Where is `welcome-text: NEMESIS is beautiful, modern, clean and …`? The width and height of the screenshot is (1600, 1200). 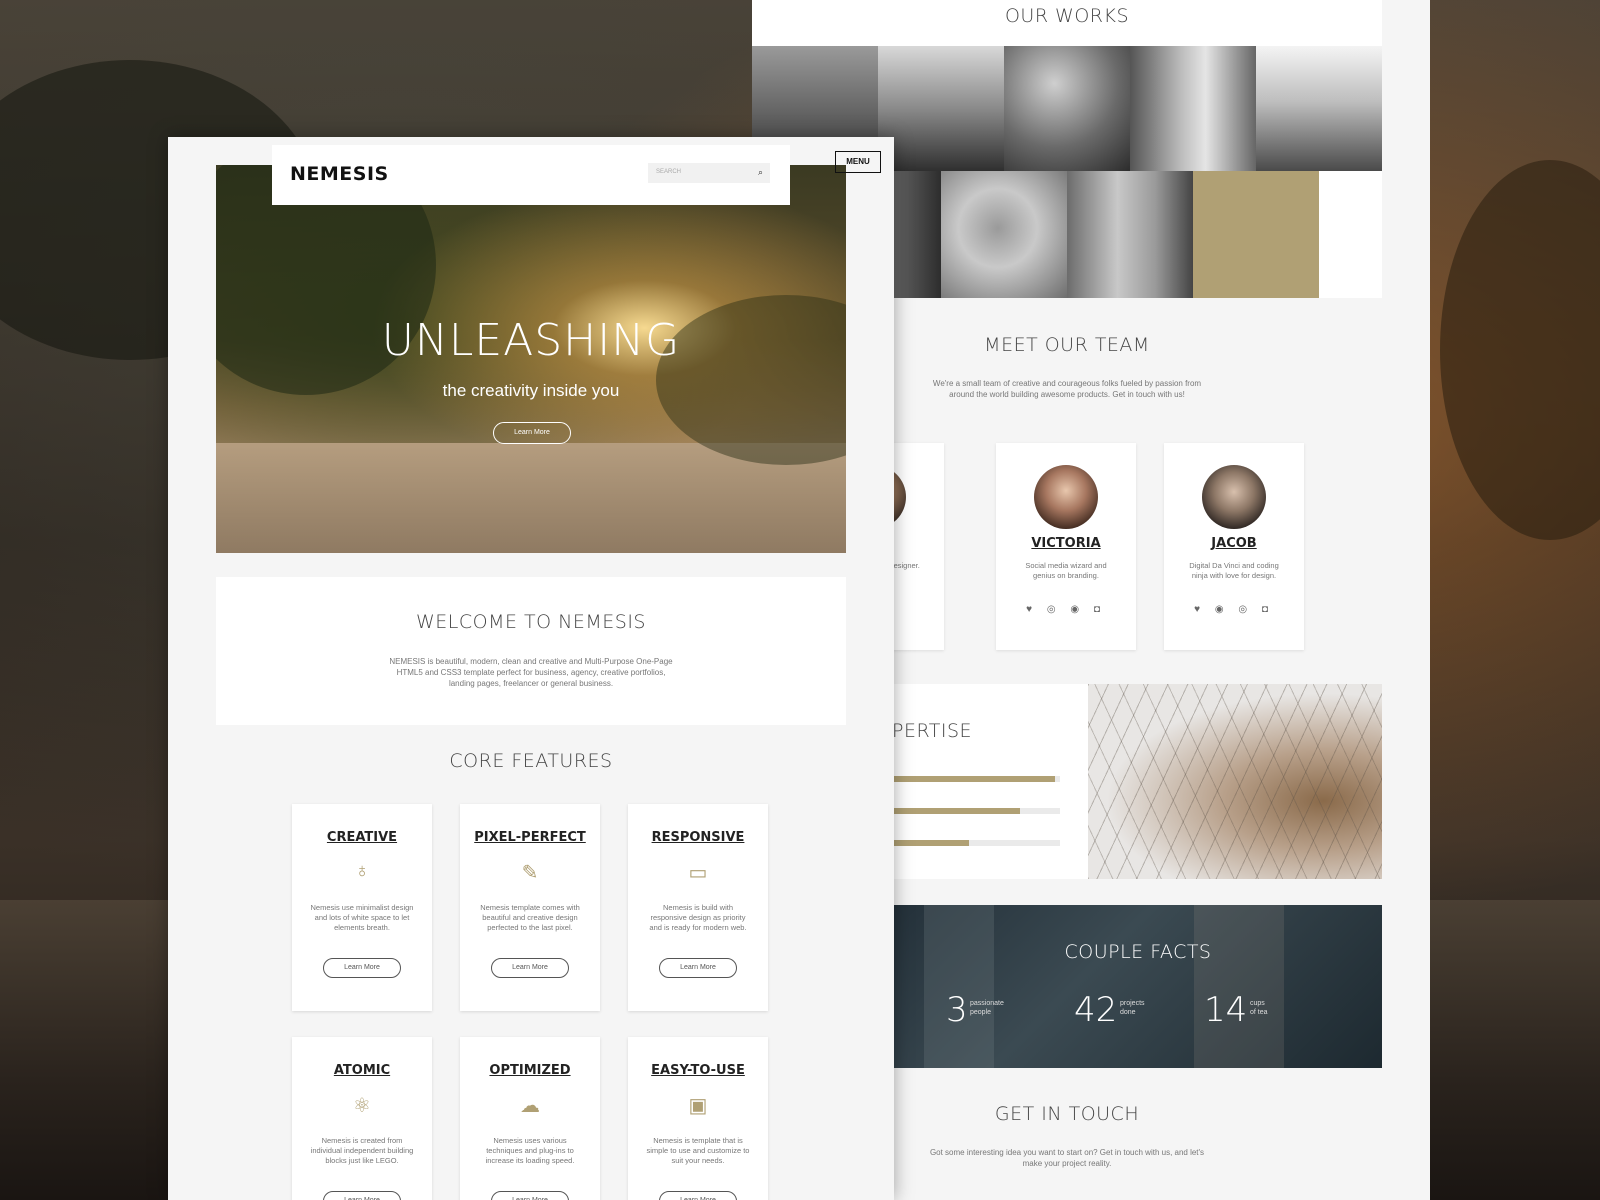 welcome-text: NEMESIS is beautiful, modern, clean and … is located at coordinates (531, 672).